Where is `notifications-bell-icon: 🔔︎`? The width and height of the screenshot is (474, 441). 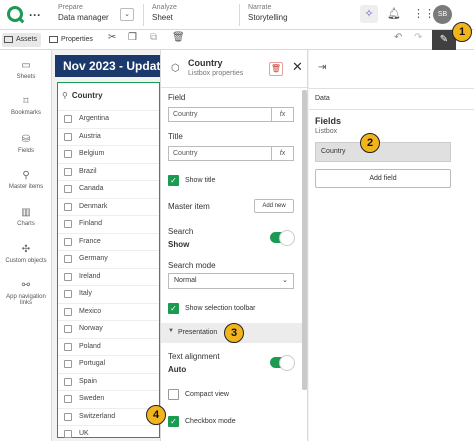
notifications-bell-icon: 🔔︎ is located at coordinates (394, 13).